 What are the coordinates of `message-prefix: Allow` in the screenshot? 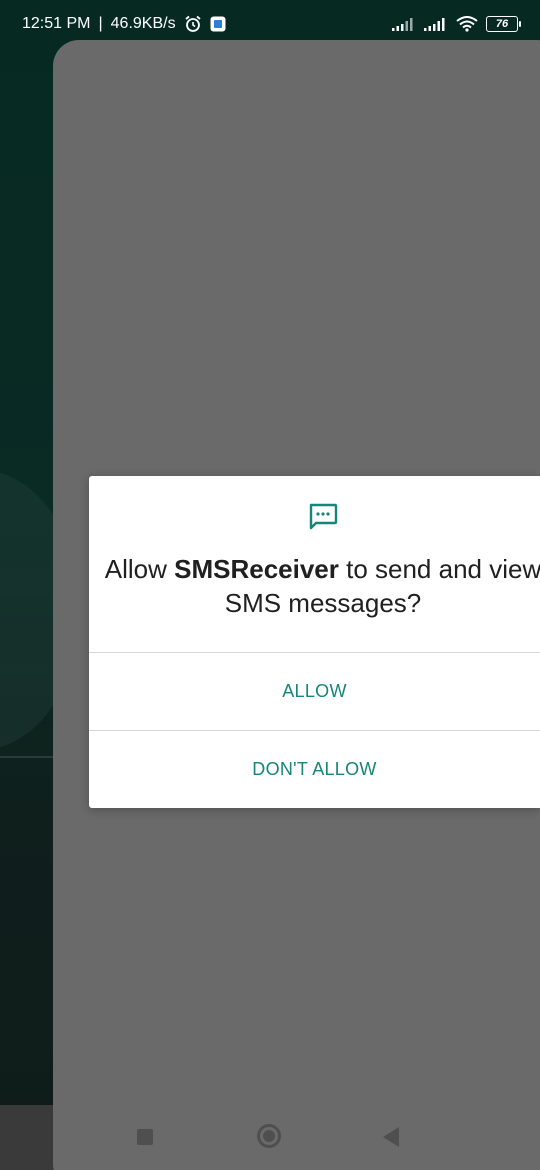 It's located at (139, 569).